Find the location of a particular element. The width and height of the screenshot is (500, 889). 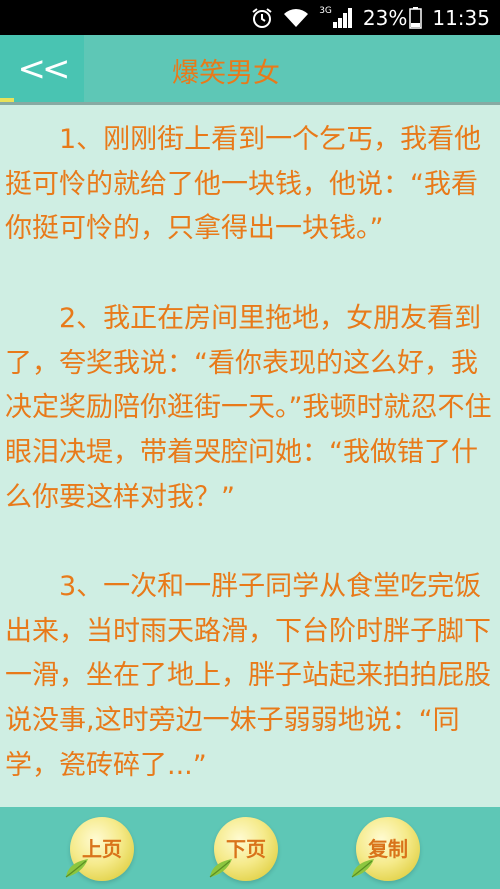

prev-page-button: 上页 is located at coordinates (99, 849).